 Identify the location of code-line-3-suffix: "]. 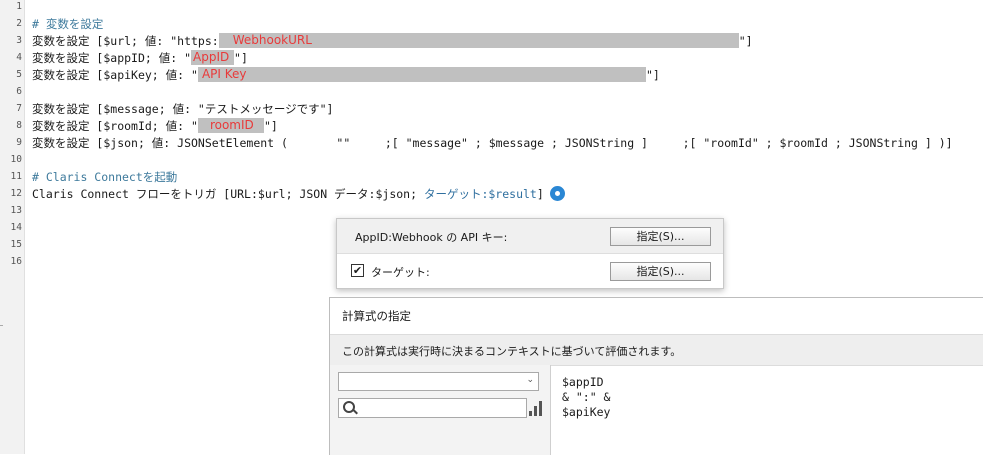
(745, 41).